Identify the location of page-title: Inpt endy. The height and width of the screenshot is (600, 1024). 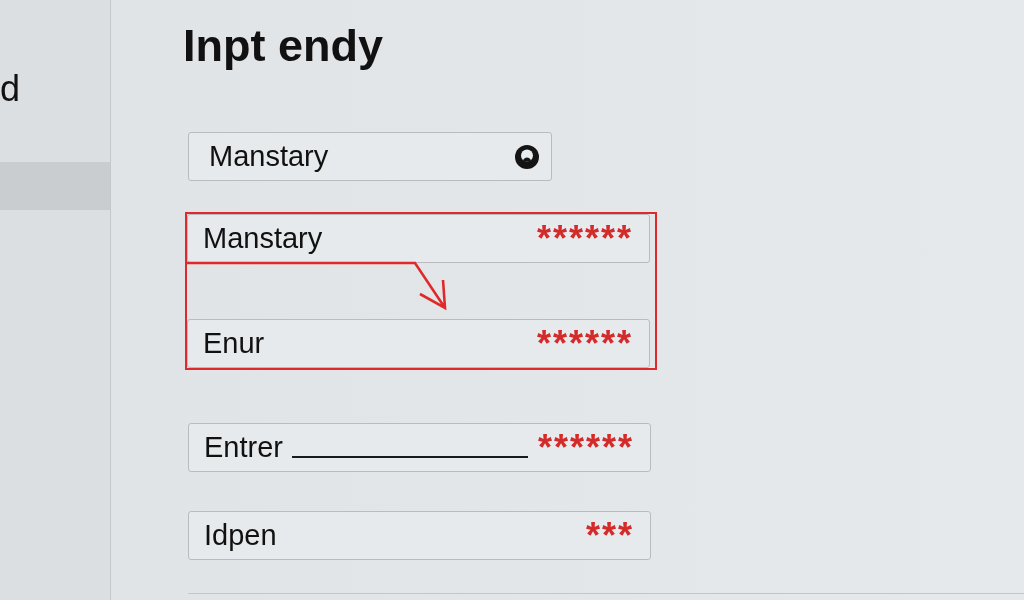
(283, 46).